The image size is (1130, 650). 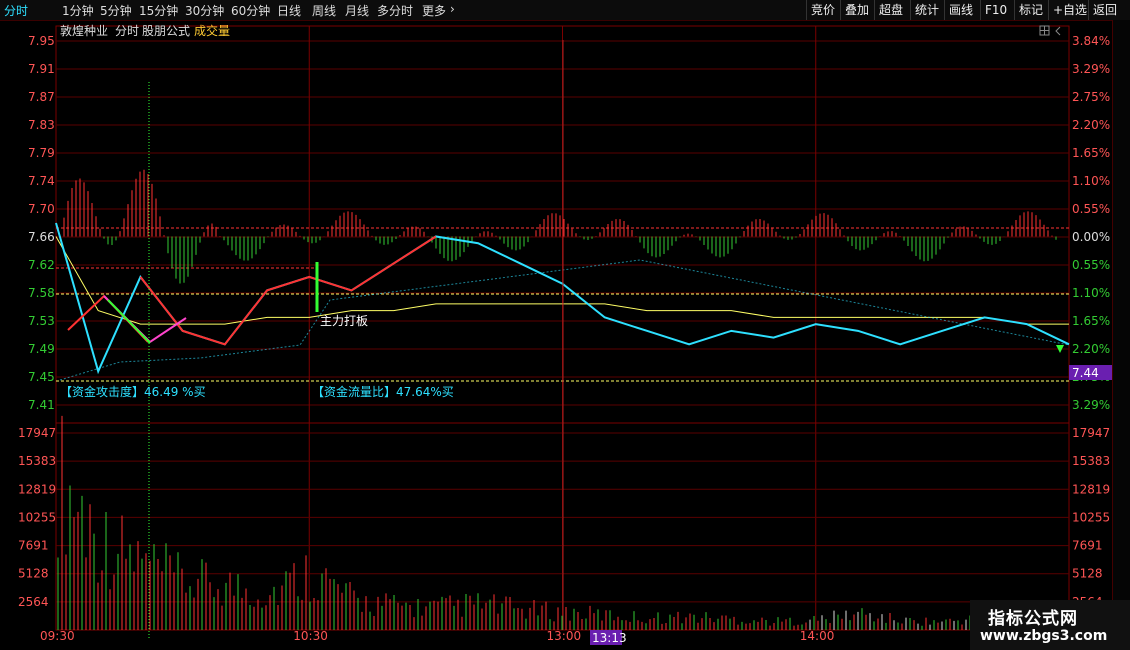 I want to click on price-tick-label: 7.83, so click(x=41, y=125).